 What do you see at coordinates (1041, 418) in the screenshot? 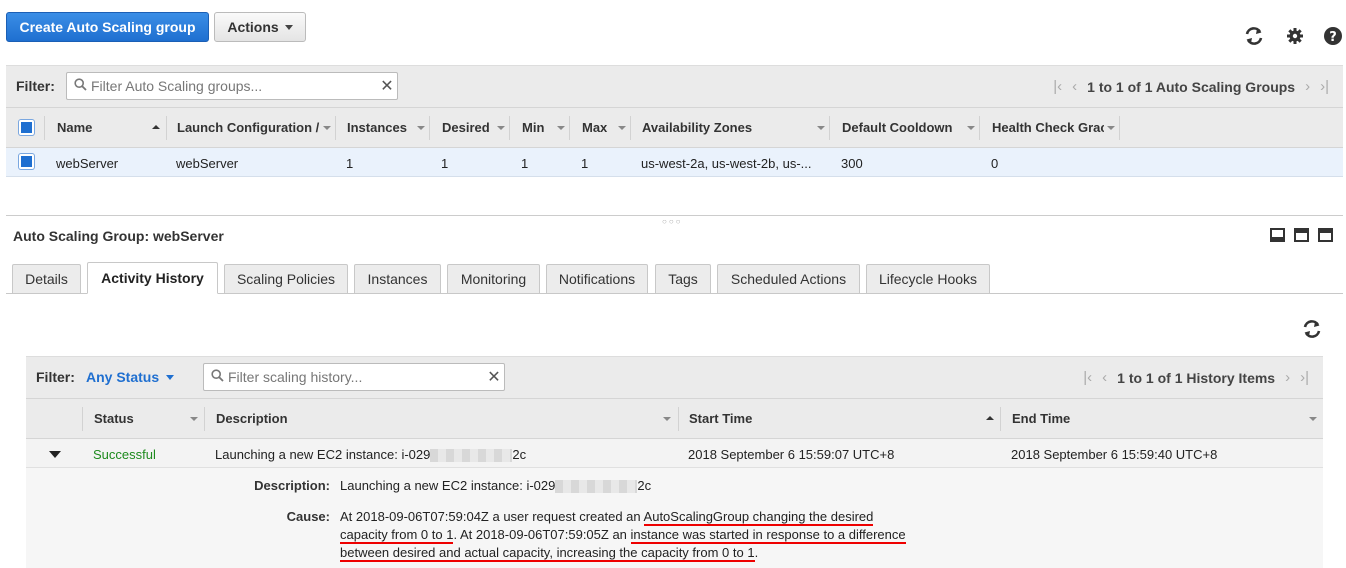
I see `col-end-time: End Time` at bounding box center [1041, 418].